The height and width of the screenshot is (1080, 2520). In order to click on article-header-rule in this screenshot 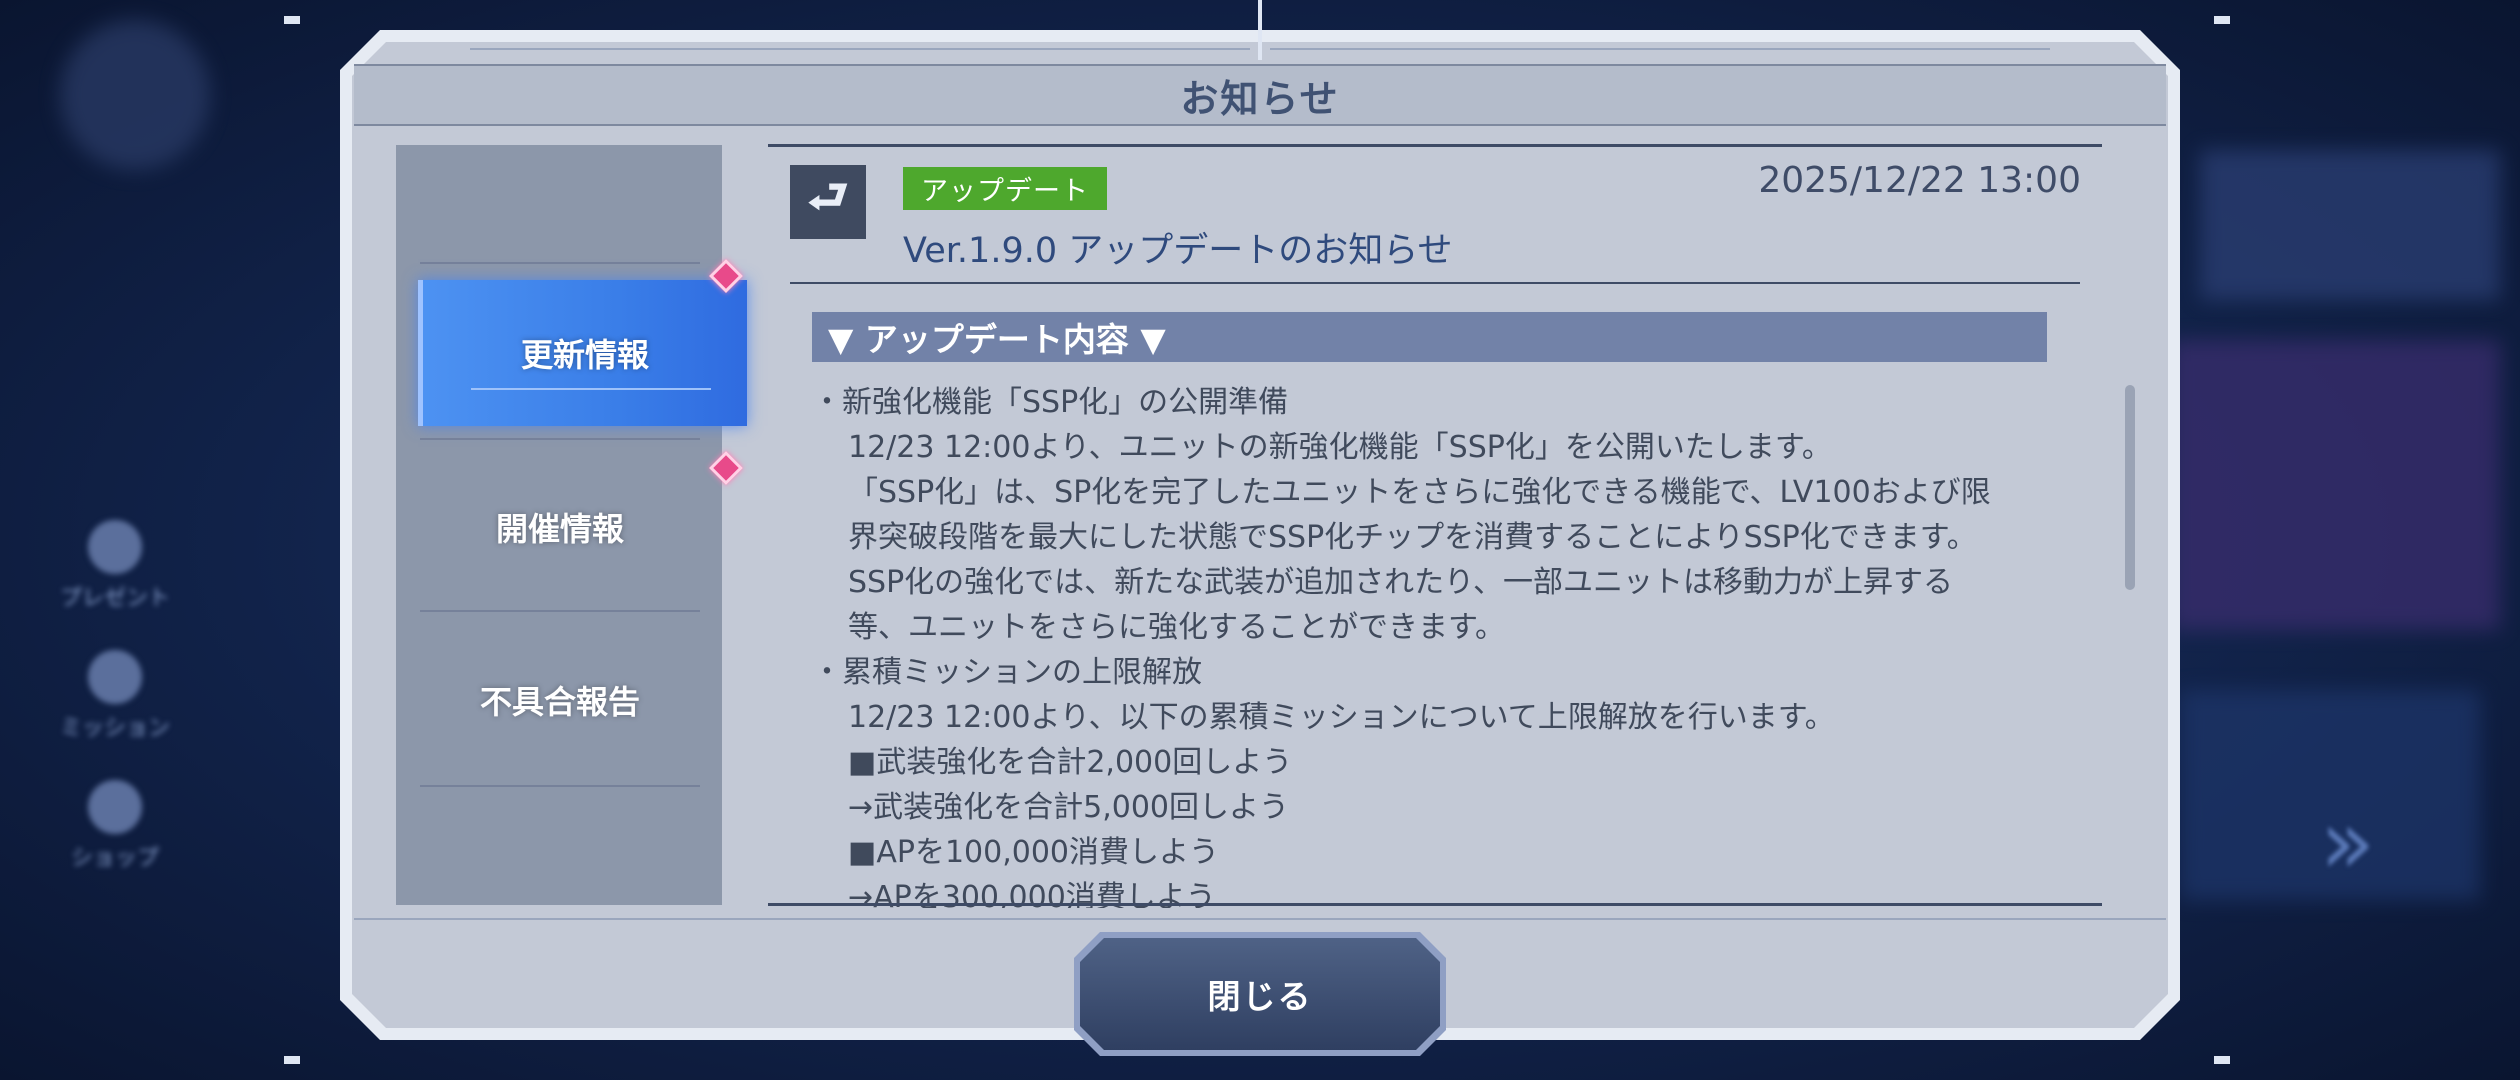, I will do `click(1435, 283)`.